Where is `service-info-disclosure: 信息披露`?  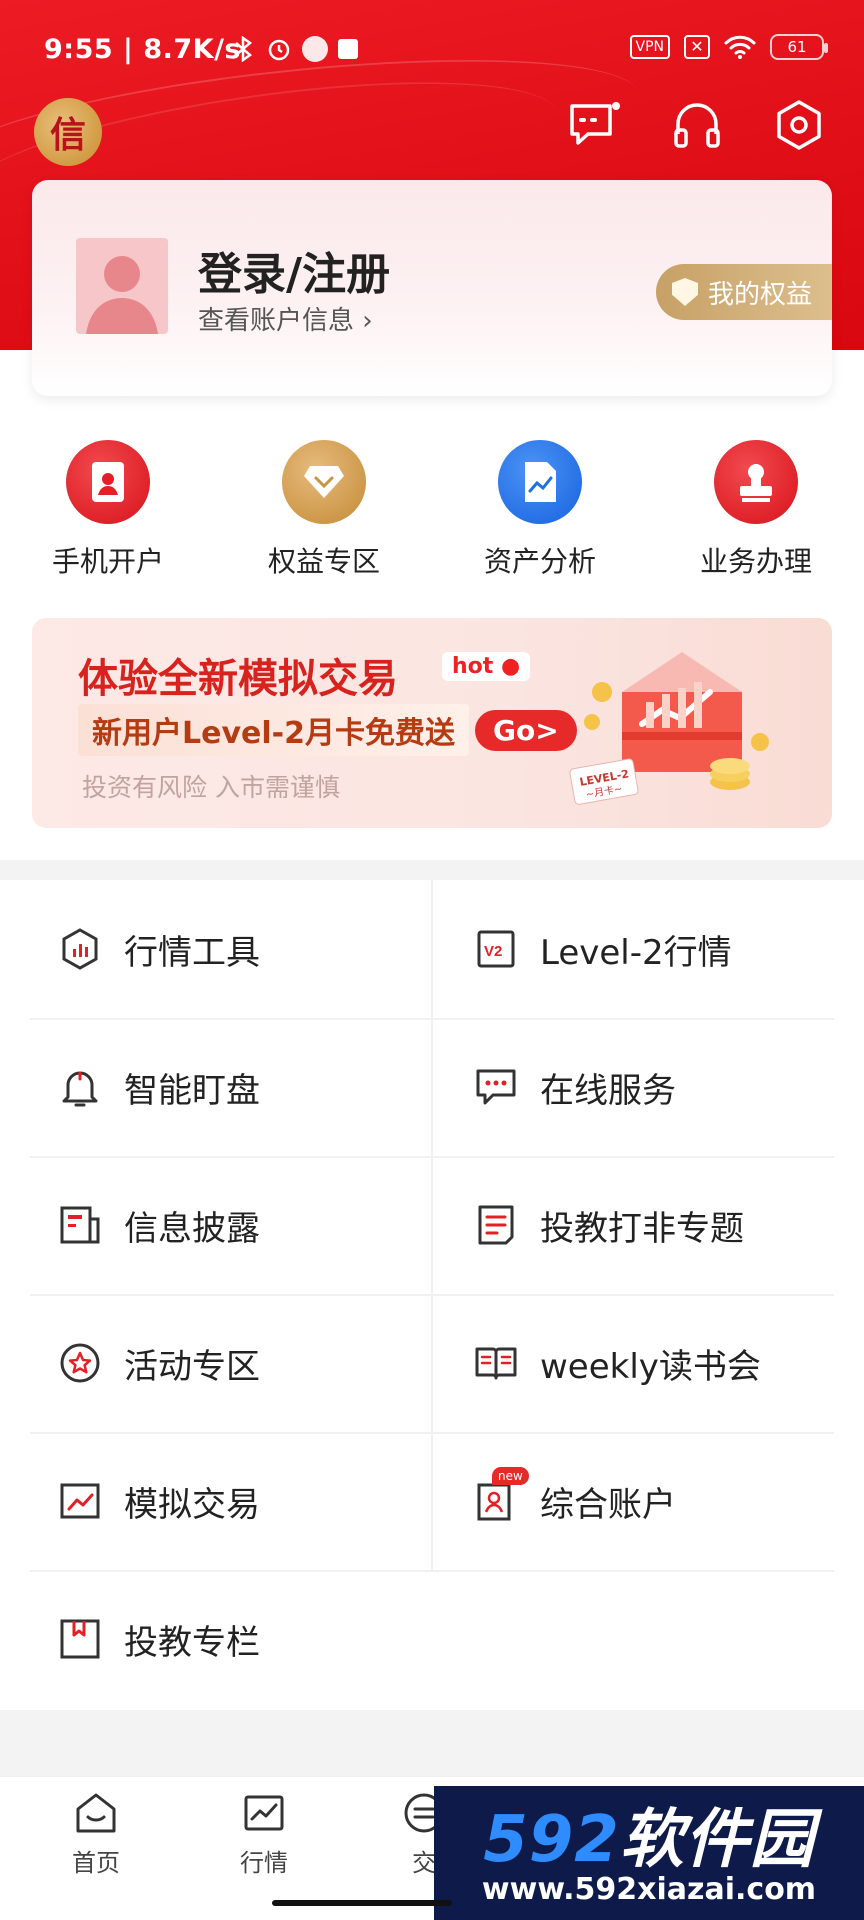 service-info-disclosure: 信息披露 is located at coordinates (159, 1225).